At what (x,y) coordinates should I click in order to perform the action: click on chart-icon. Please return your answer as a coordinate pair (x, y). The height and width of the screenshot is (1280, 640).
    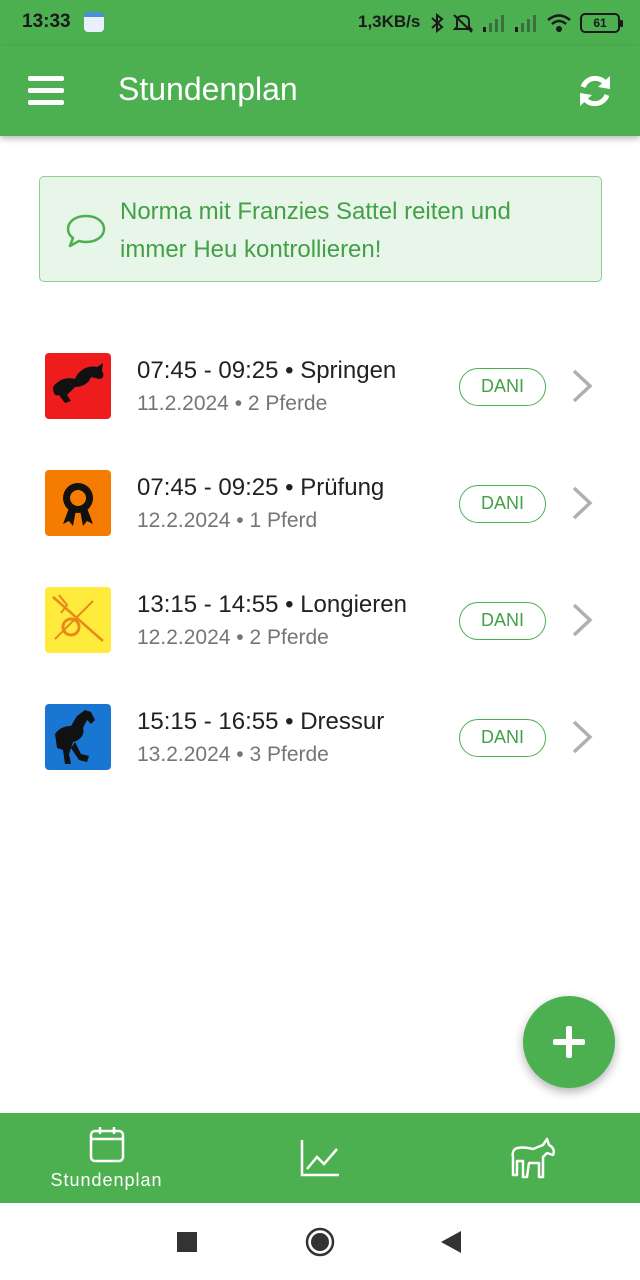
    Looking at the image, I should click on (319, 1158).